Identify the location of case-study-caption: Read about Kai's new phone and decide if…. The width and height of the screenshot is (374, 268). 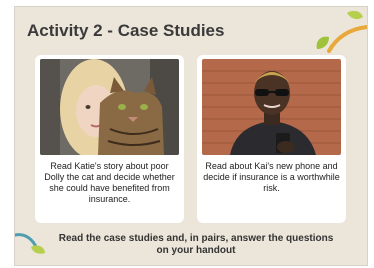
(271, 177).